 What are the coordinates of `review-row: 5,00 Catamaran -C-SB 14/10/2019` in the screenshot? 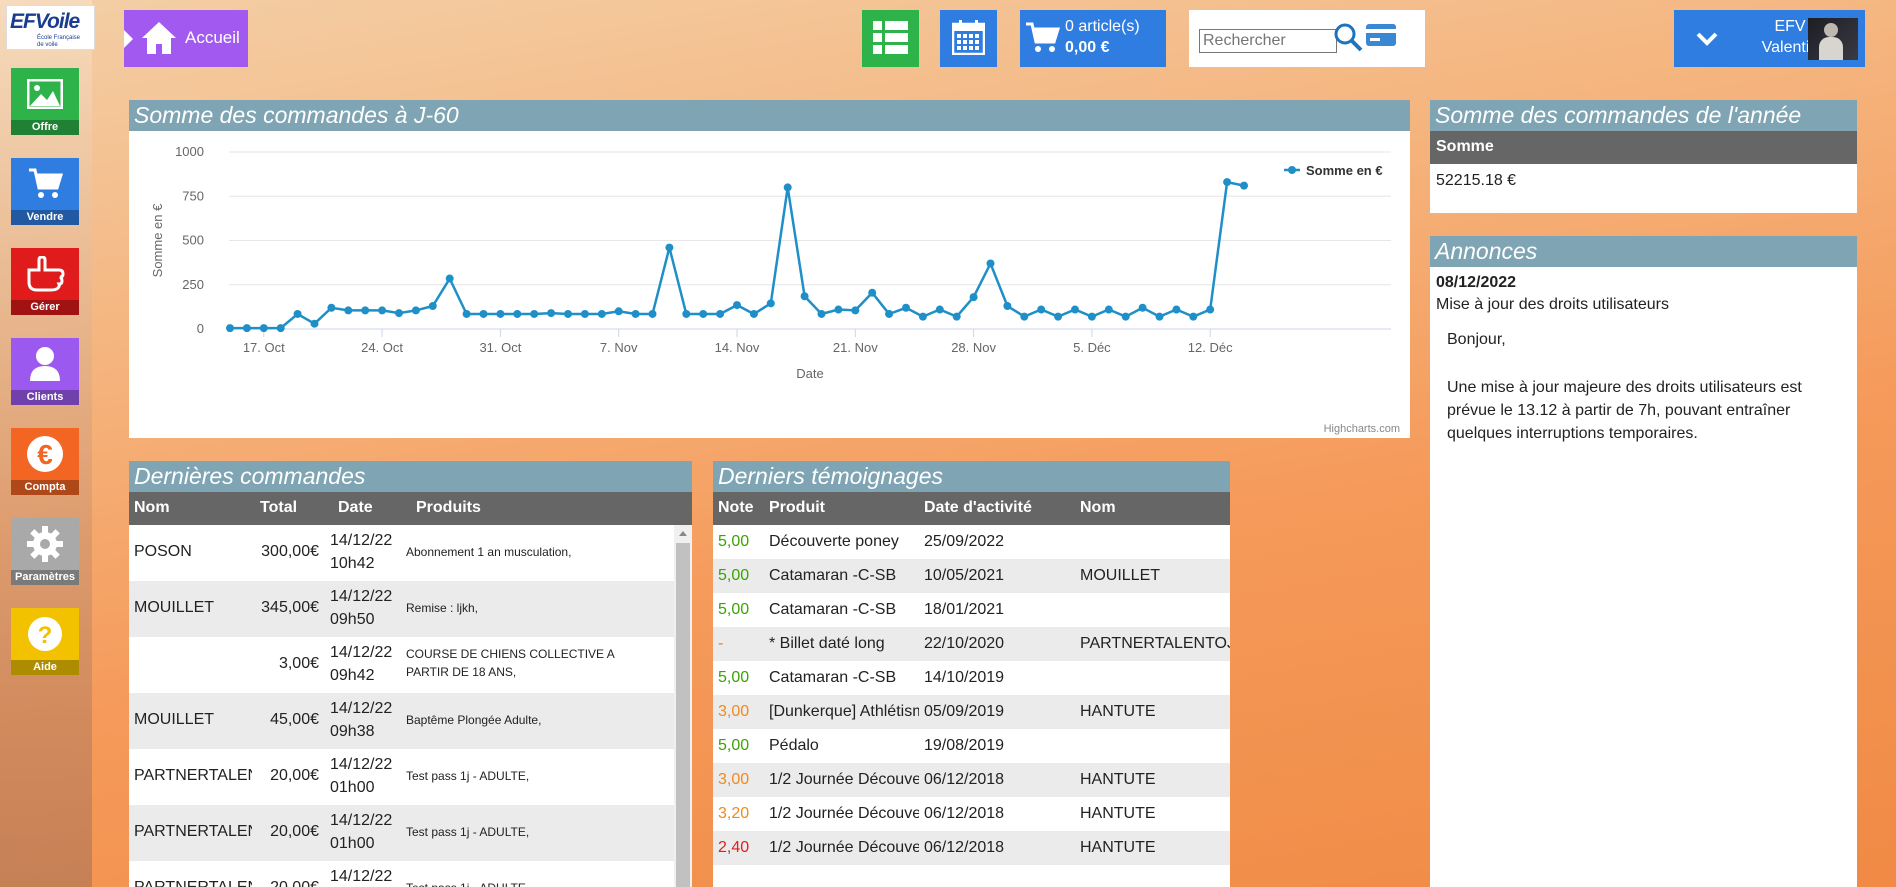 It's located at (971, 678).